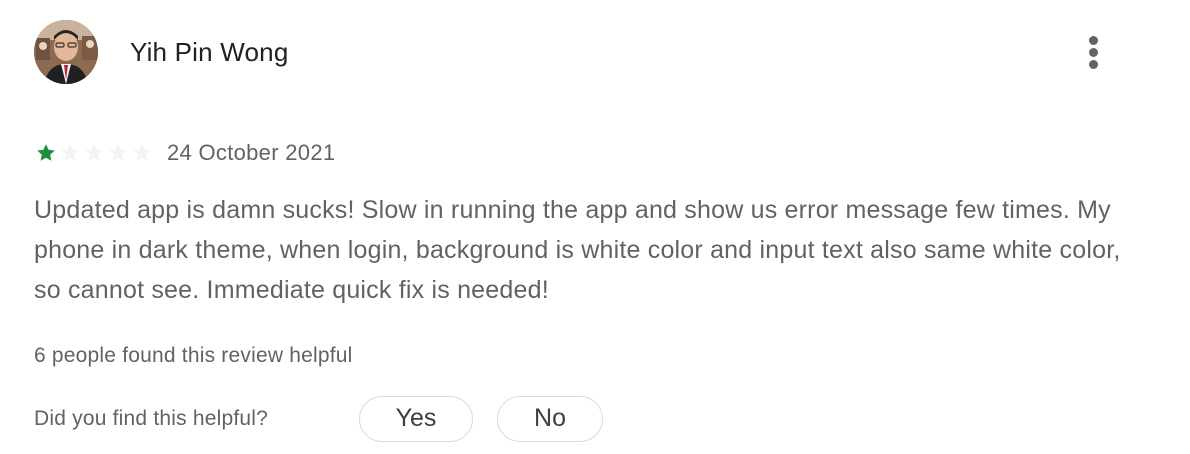 The width and height of the screenshot is (1190, 454). What do you see at coordinates (550, 419) in the screenshot?
I see `no-button: No` at bounding box center [550, 419].